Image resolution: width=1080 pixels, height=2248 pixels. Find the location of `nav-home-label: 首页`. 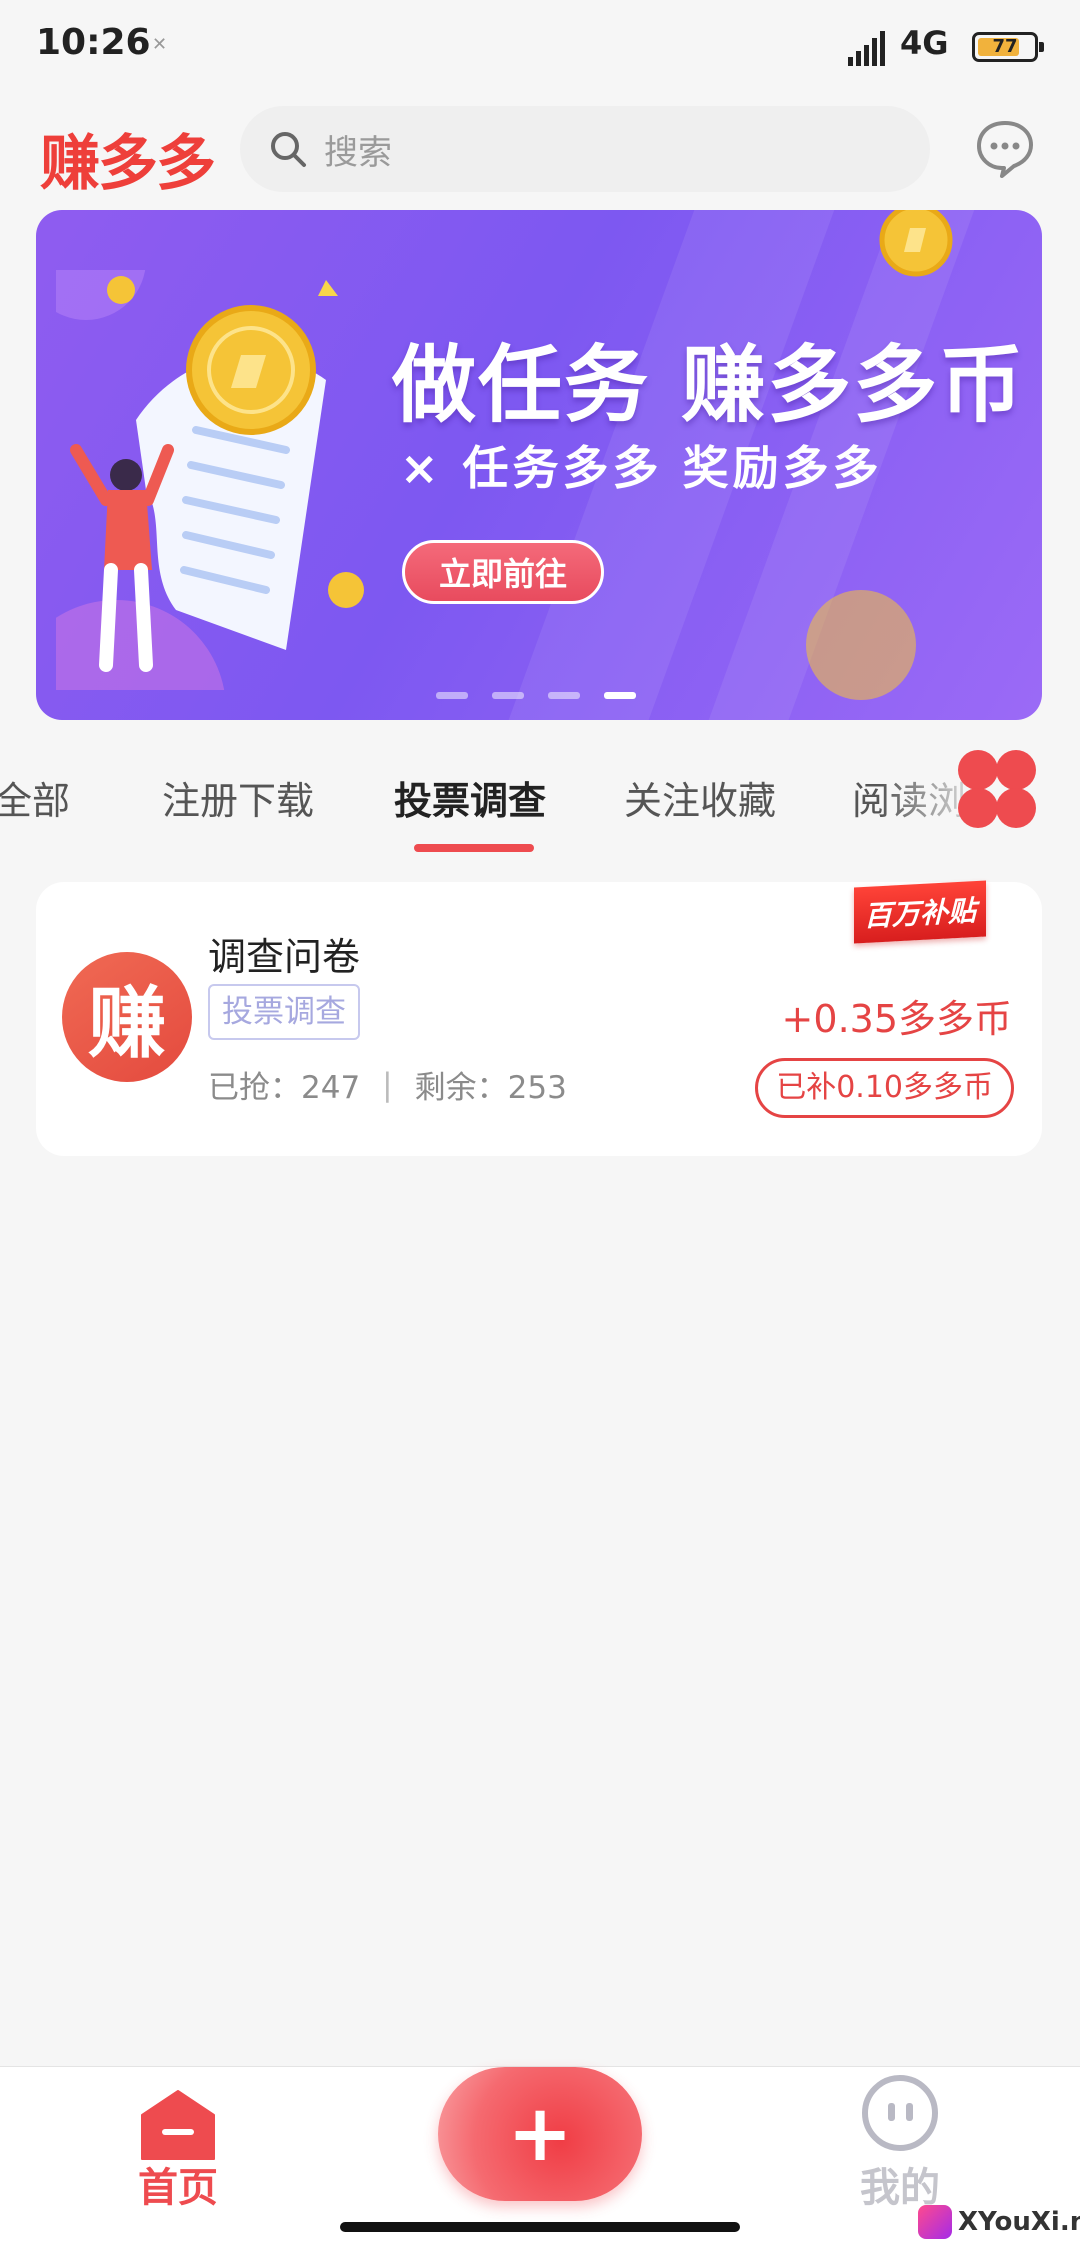

nav-home-label: 首页 is located at coordinates (178, 2184).